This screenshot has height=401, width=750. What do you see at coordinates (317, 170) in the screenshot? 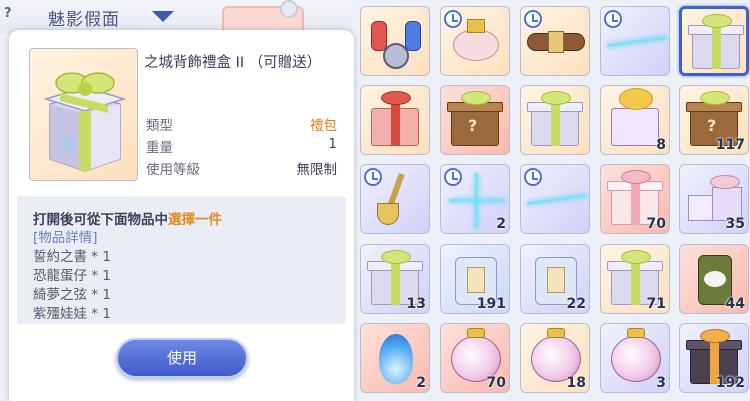
I see `use-level-value: 無限制` at bounding box center [317, 170].